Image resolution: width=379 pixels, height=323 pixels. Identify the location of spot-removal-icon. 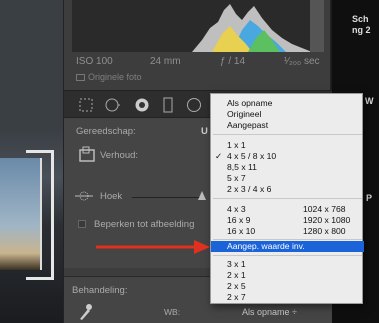
(112, 105).